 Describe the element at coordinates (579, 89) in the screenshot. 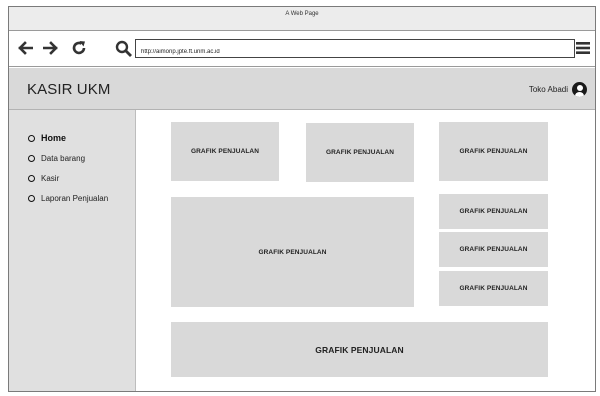

I see `user-avatar-icon` at that location.